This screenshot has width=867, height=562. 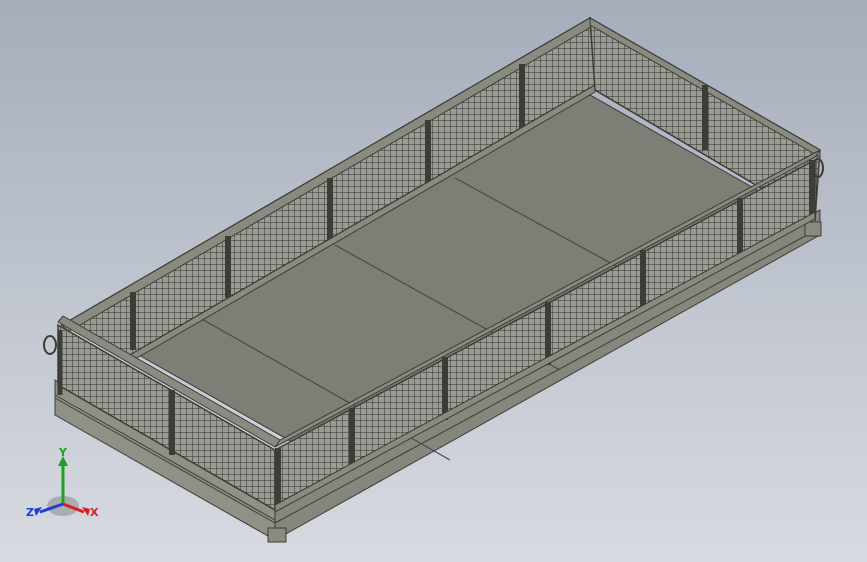 I want to click on y-axis-label: Y, so click(x=63, y=452).